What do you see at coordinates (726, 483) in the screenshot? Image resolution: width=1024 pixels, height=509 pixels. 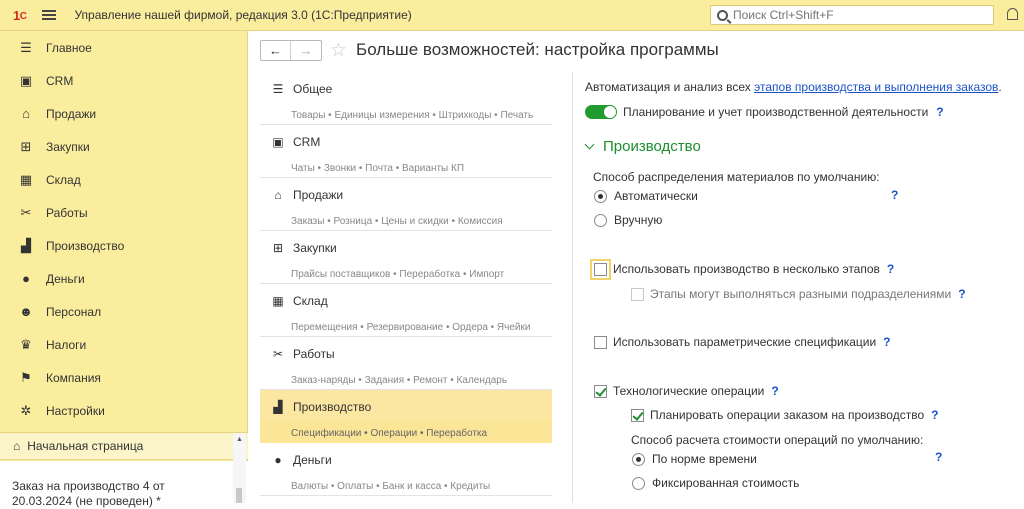 I see `radio-label: Фиксированная стоимость` at bounding box center [726, 483].